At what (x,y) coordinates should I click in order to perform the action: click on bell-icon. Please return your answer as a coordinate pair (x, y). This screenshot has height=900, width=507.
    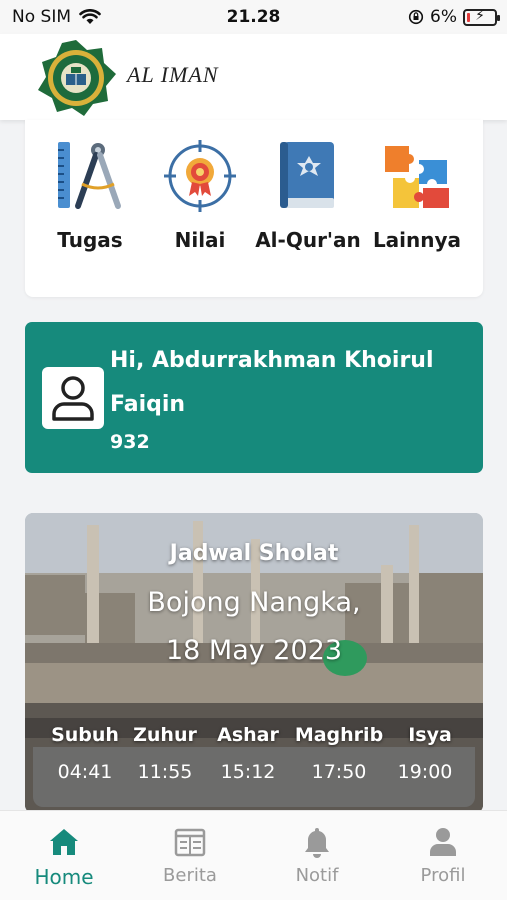
    Looking at the image, I should click on (317, 843).